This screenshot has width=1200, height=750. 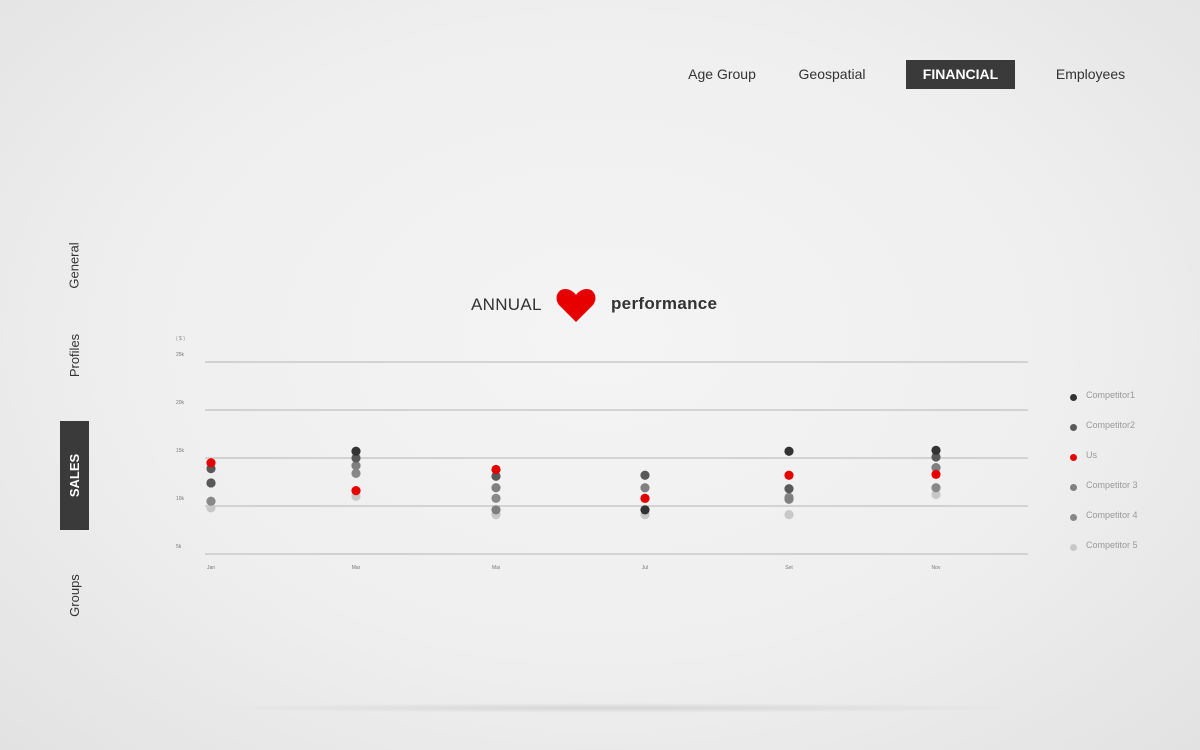 I want to click on legend-label: Us, so click(x=1091, y=455).